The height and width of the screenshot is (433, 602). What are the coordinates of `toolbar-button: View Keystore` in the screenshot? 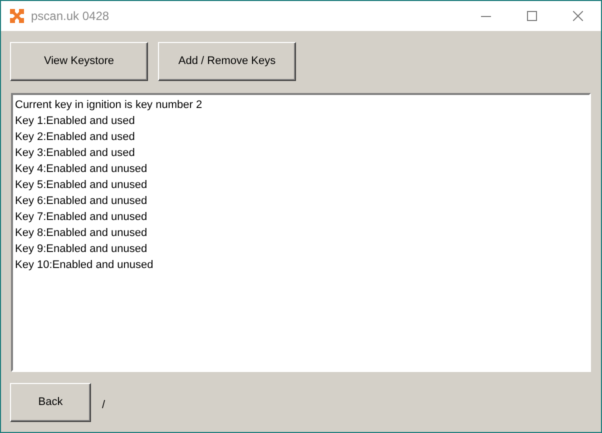 It's located at (79, 61).